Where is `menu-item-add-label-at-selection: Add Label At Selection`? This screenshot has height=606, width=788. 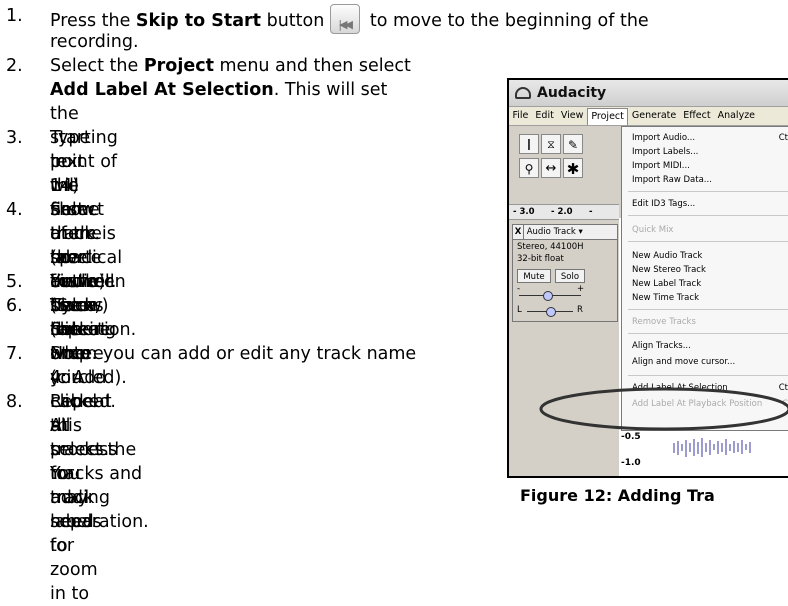 menu-item-add-label-at-selection: Add Label At Selection is located at coordinates (680, 388).